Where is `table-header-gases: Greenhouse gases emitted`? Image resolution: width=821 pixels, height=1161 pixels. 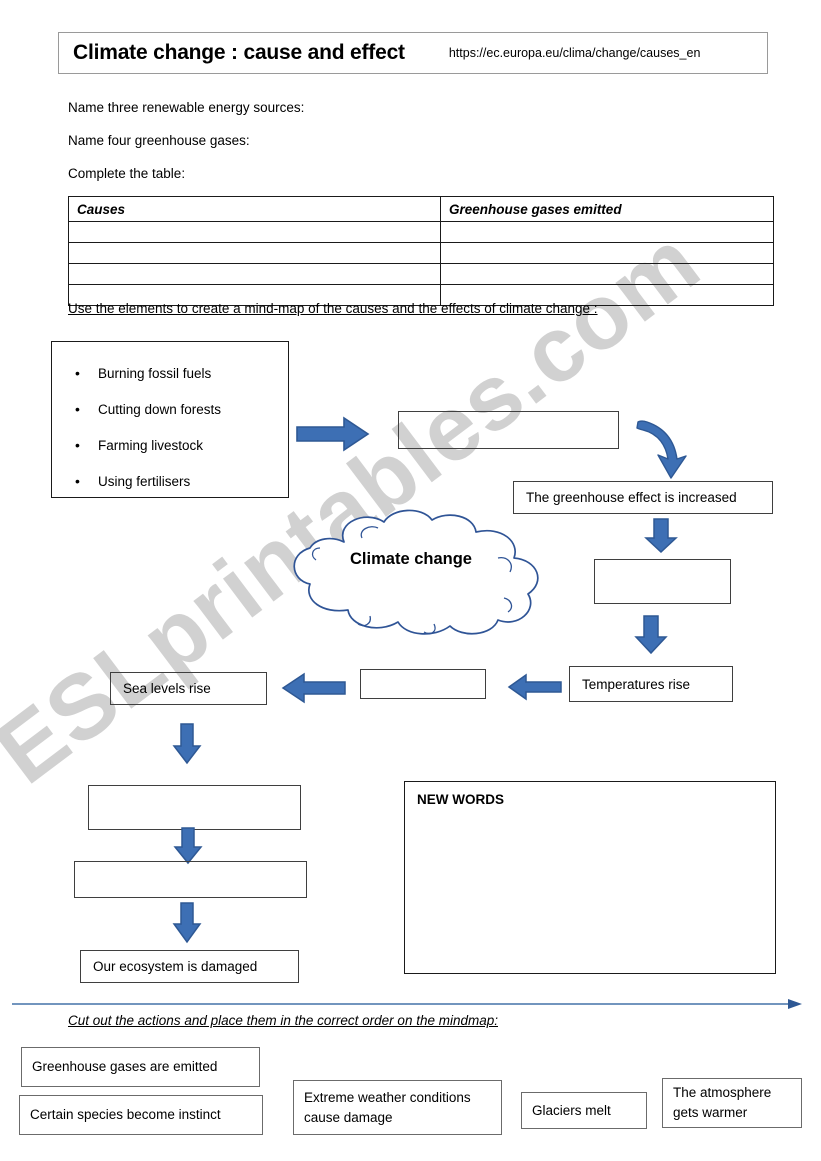 table-header-gases: Greenhouse gases emitted is located at coordinates (607, 209).